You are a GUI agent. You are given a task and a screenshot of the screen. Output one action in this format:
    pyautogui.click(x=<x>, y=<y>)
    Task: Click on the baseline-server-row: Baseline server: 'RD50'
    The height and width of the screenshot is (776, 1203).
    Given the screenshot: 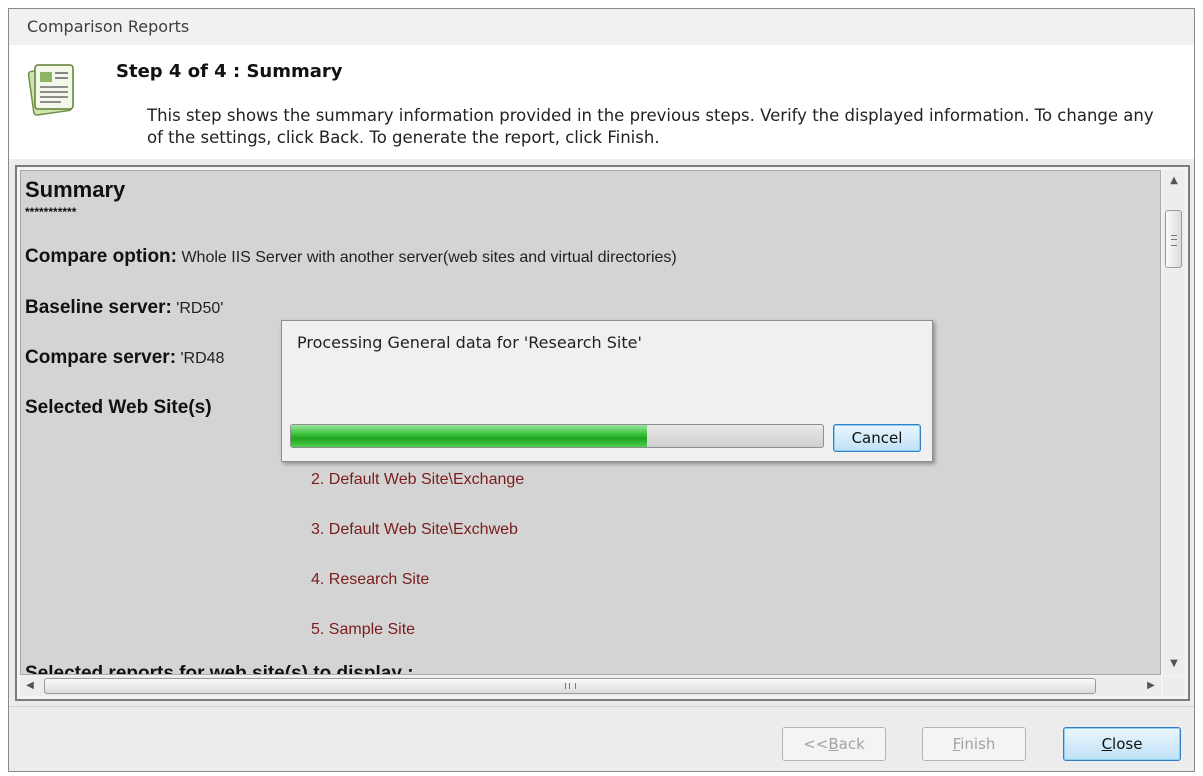 What is the action you would take?
    pyautogui.click(x=124, y=308)
    